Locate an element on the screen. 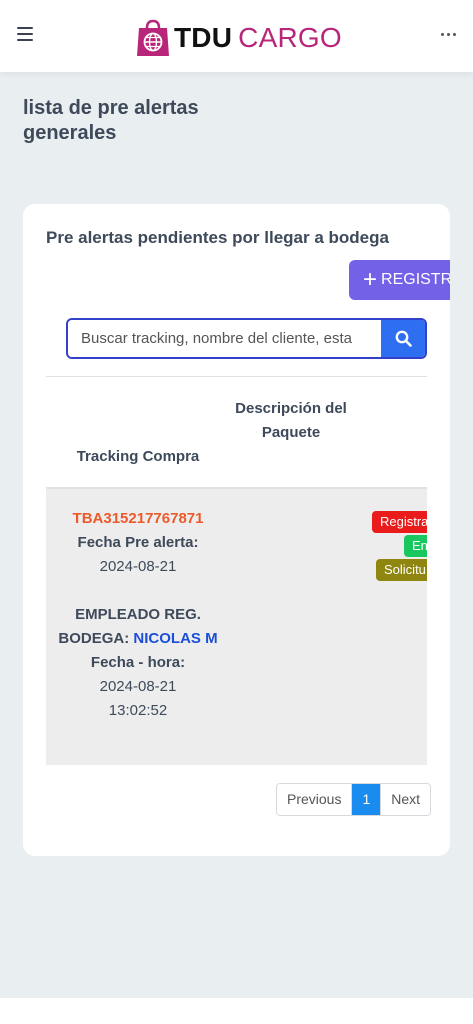  employee-info: EMPLEADO REG. BODEGA: NICOLAS M is located at coordinates (138, 627).